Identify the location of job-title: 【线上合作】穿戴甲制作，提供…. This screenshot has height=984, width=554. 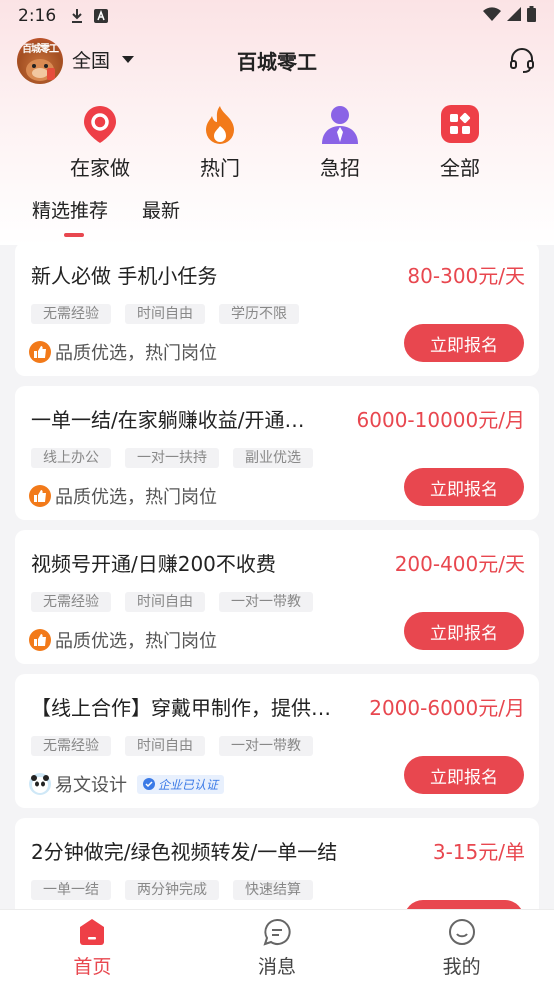
(181, 708).